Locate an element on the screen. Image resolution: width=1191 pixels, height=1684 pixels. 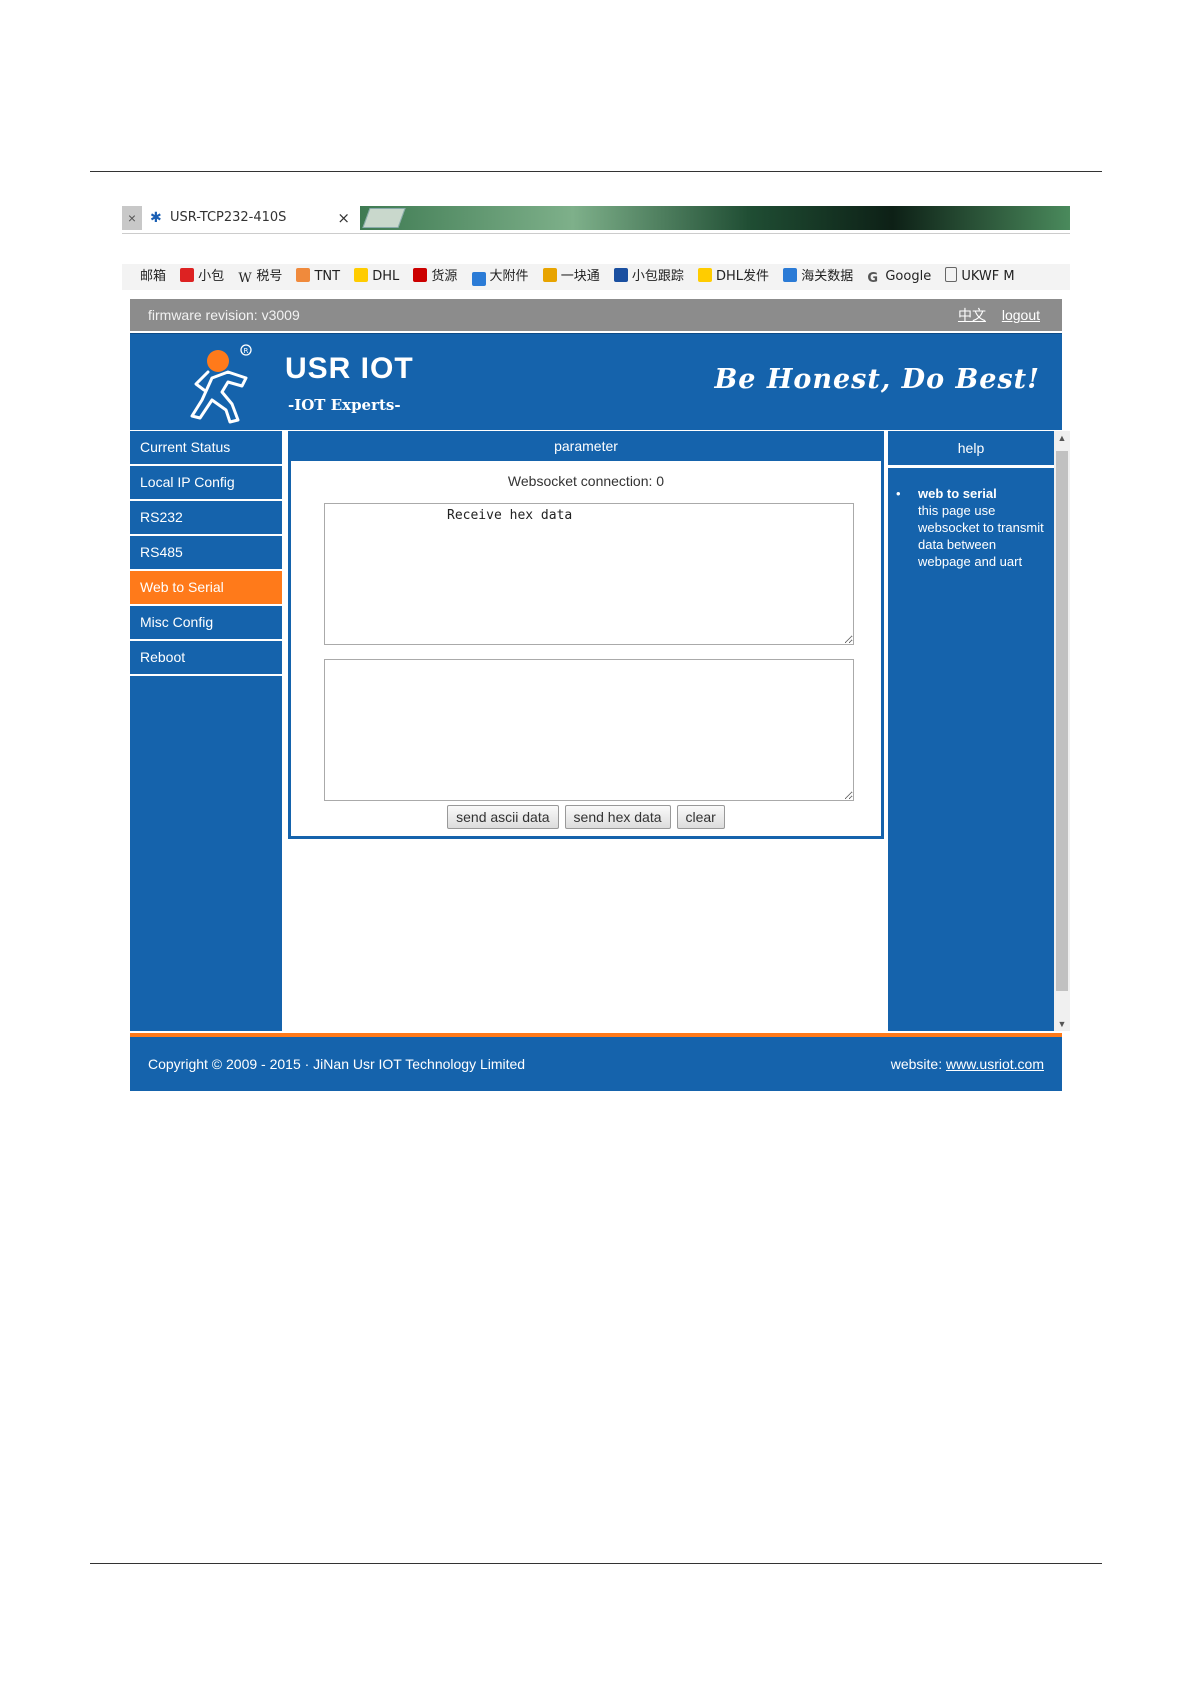
tab-title: USR-TCP232-410S is located at coordinates (228, 217).